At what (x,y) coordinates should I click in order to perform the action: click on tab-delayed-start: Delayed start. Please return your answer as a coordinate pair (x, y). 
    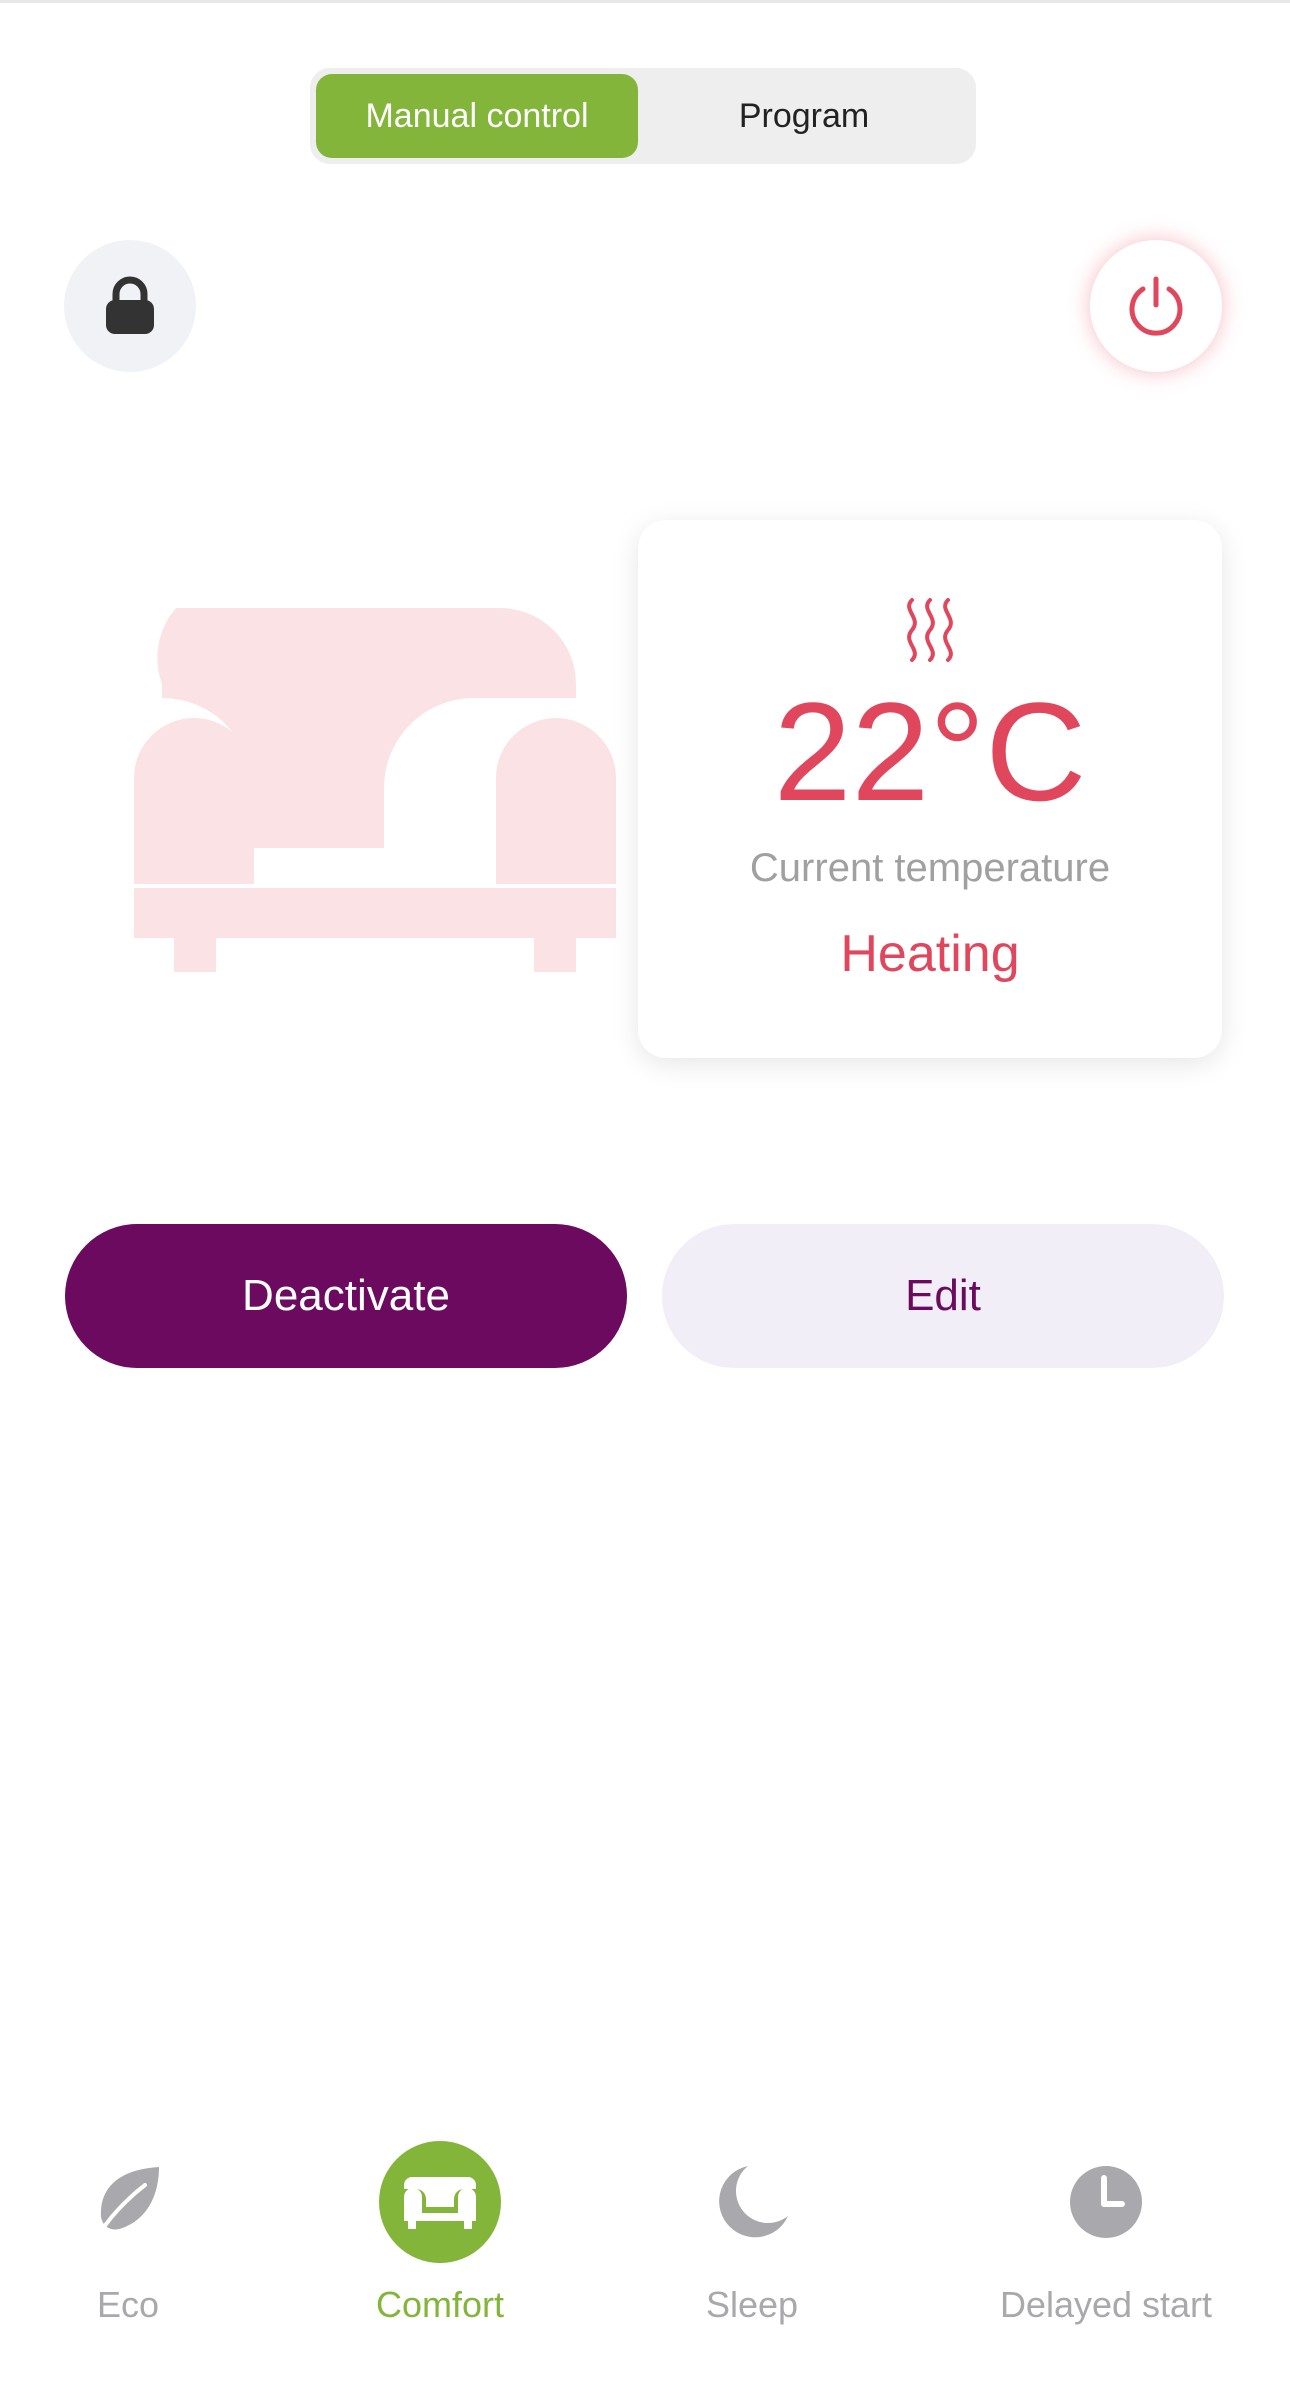
    Looking at the image, I should click on (1106, 2260).